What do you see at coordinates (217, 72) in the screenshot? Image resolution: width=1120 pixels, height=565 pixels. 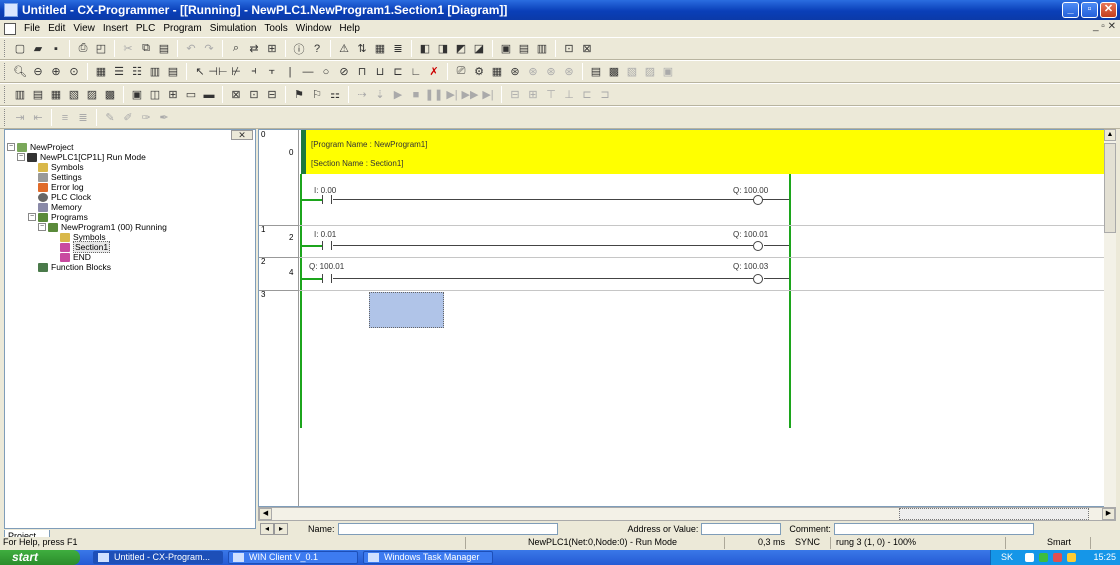 I see `contact-no-icon: ⊣⊢` at bounding box center [217, 72].